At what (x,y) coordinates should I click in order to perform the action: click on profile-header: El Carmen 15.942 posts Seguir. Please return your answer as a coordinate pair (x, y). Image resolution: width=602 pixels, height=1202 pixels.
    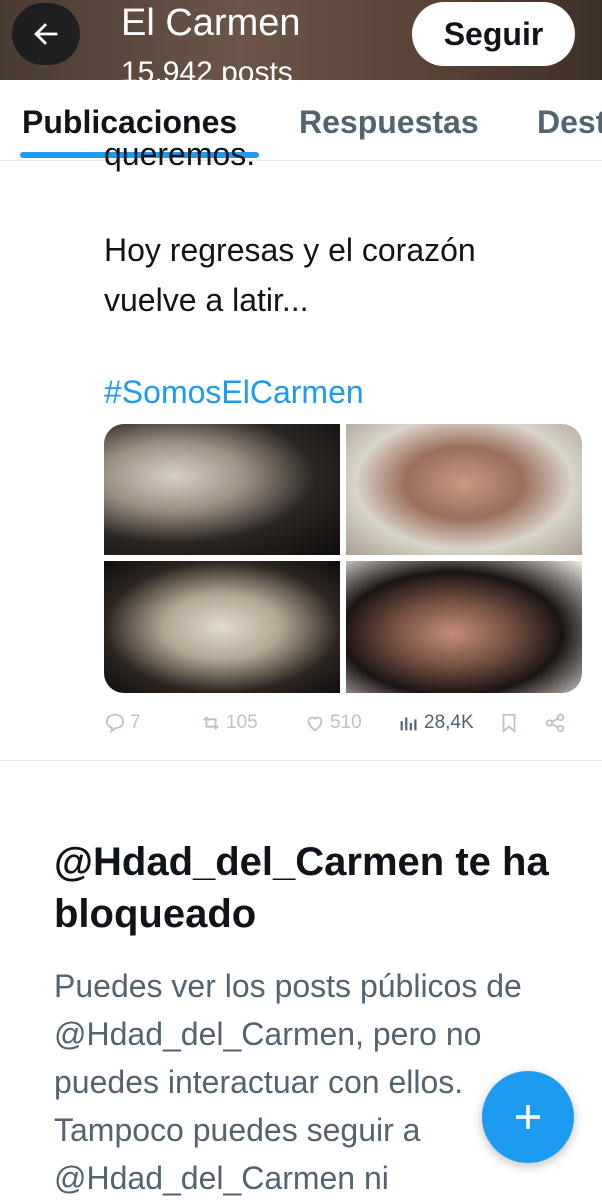
    Looking at the image, I should click on (301, 40).